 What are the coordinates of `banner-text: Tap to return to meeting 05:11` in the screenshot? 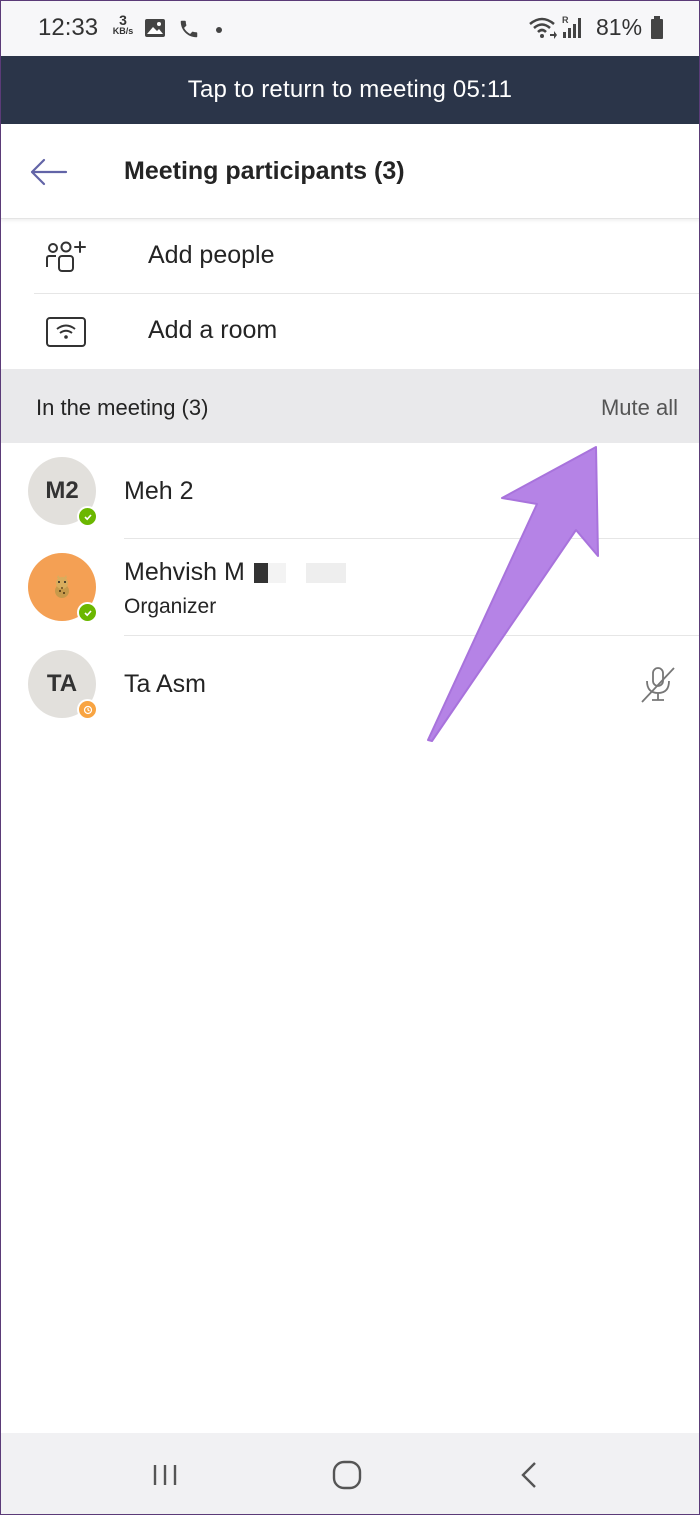 It's located at (350, 89).